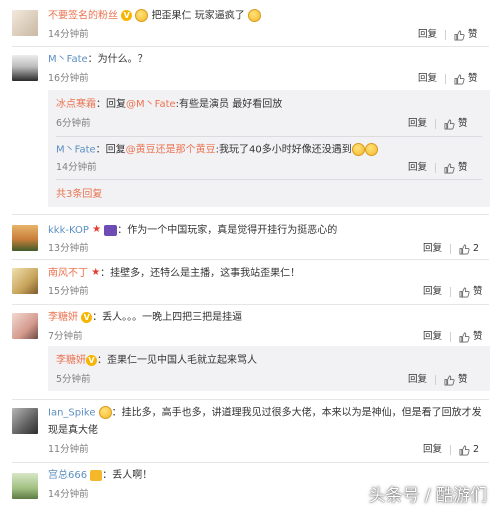  What do you see at coordinates (427, 496) in the screenshot?
I see `watermark: 头条号 / 酷游们` at bounding box center [427, 496].